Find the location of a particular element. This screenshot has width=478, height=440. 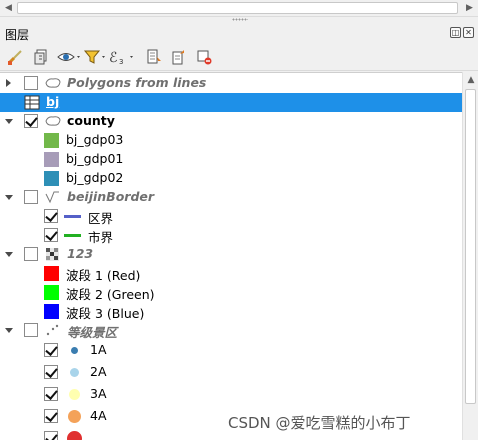

scroll-right-icon: ▶ is located at coordinates (469, 8).